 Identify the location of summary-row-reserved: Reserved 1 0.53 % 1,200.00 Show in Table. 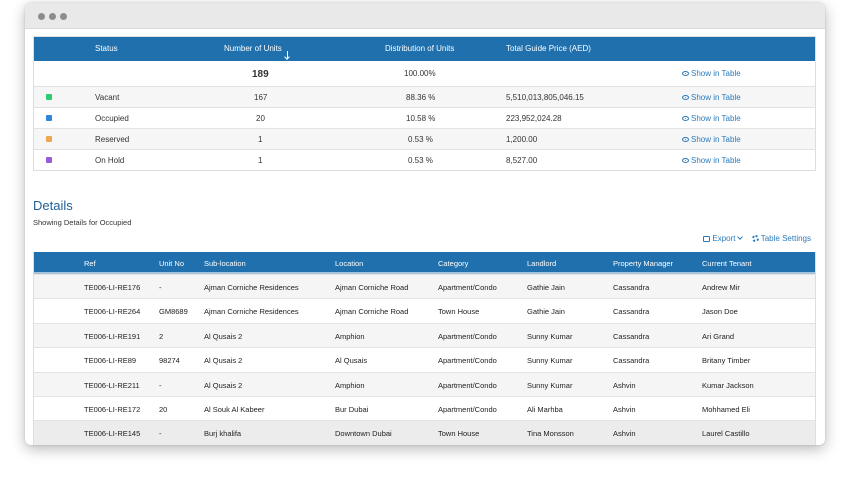
(424, 138).